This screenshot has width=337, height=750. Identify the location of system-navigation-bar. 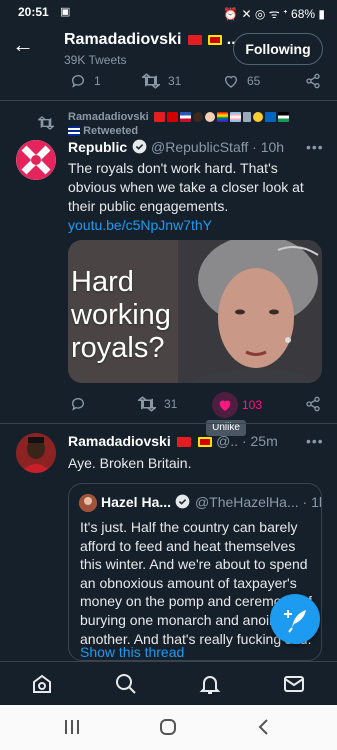
(168, 727).